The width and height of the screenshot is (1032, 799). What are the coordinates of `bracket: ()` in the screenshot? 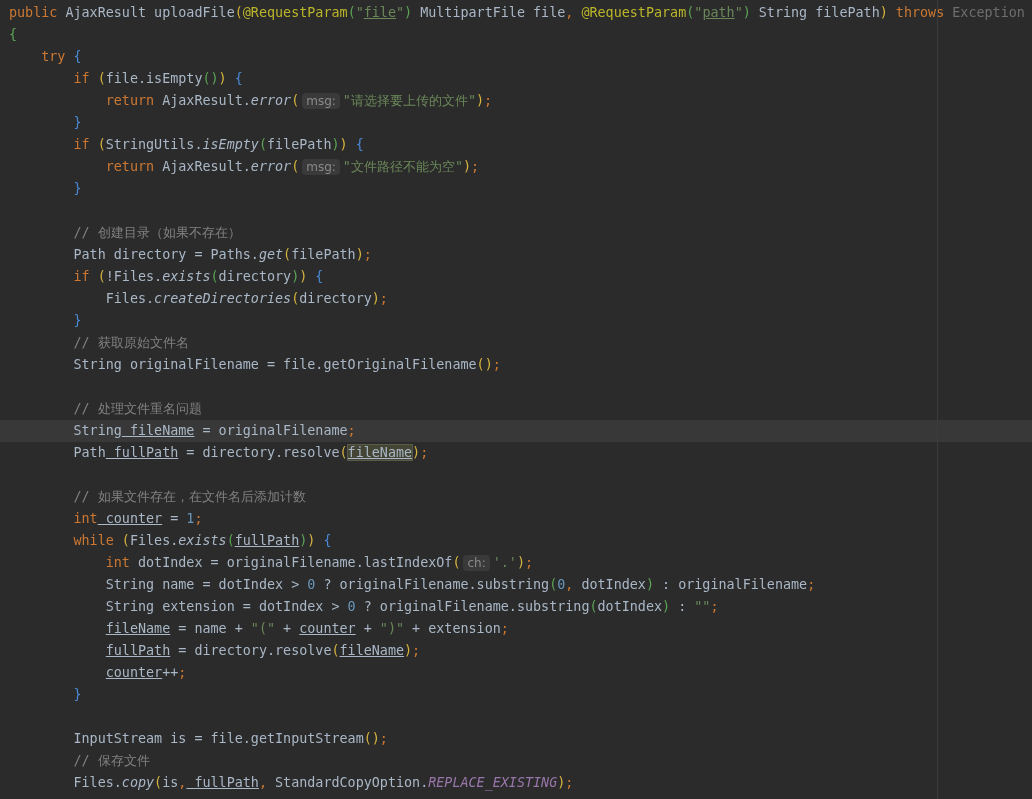 It's located at (484, 364).